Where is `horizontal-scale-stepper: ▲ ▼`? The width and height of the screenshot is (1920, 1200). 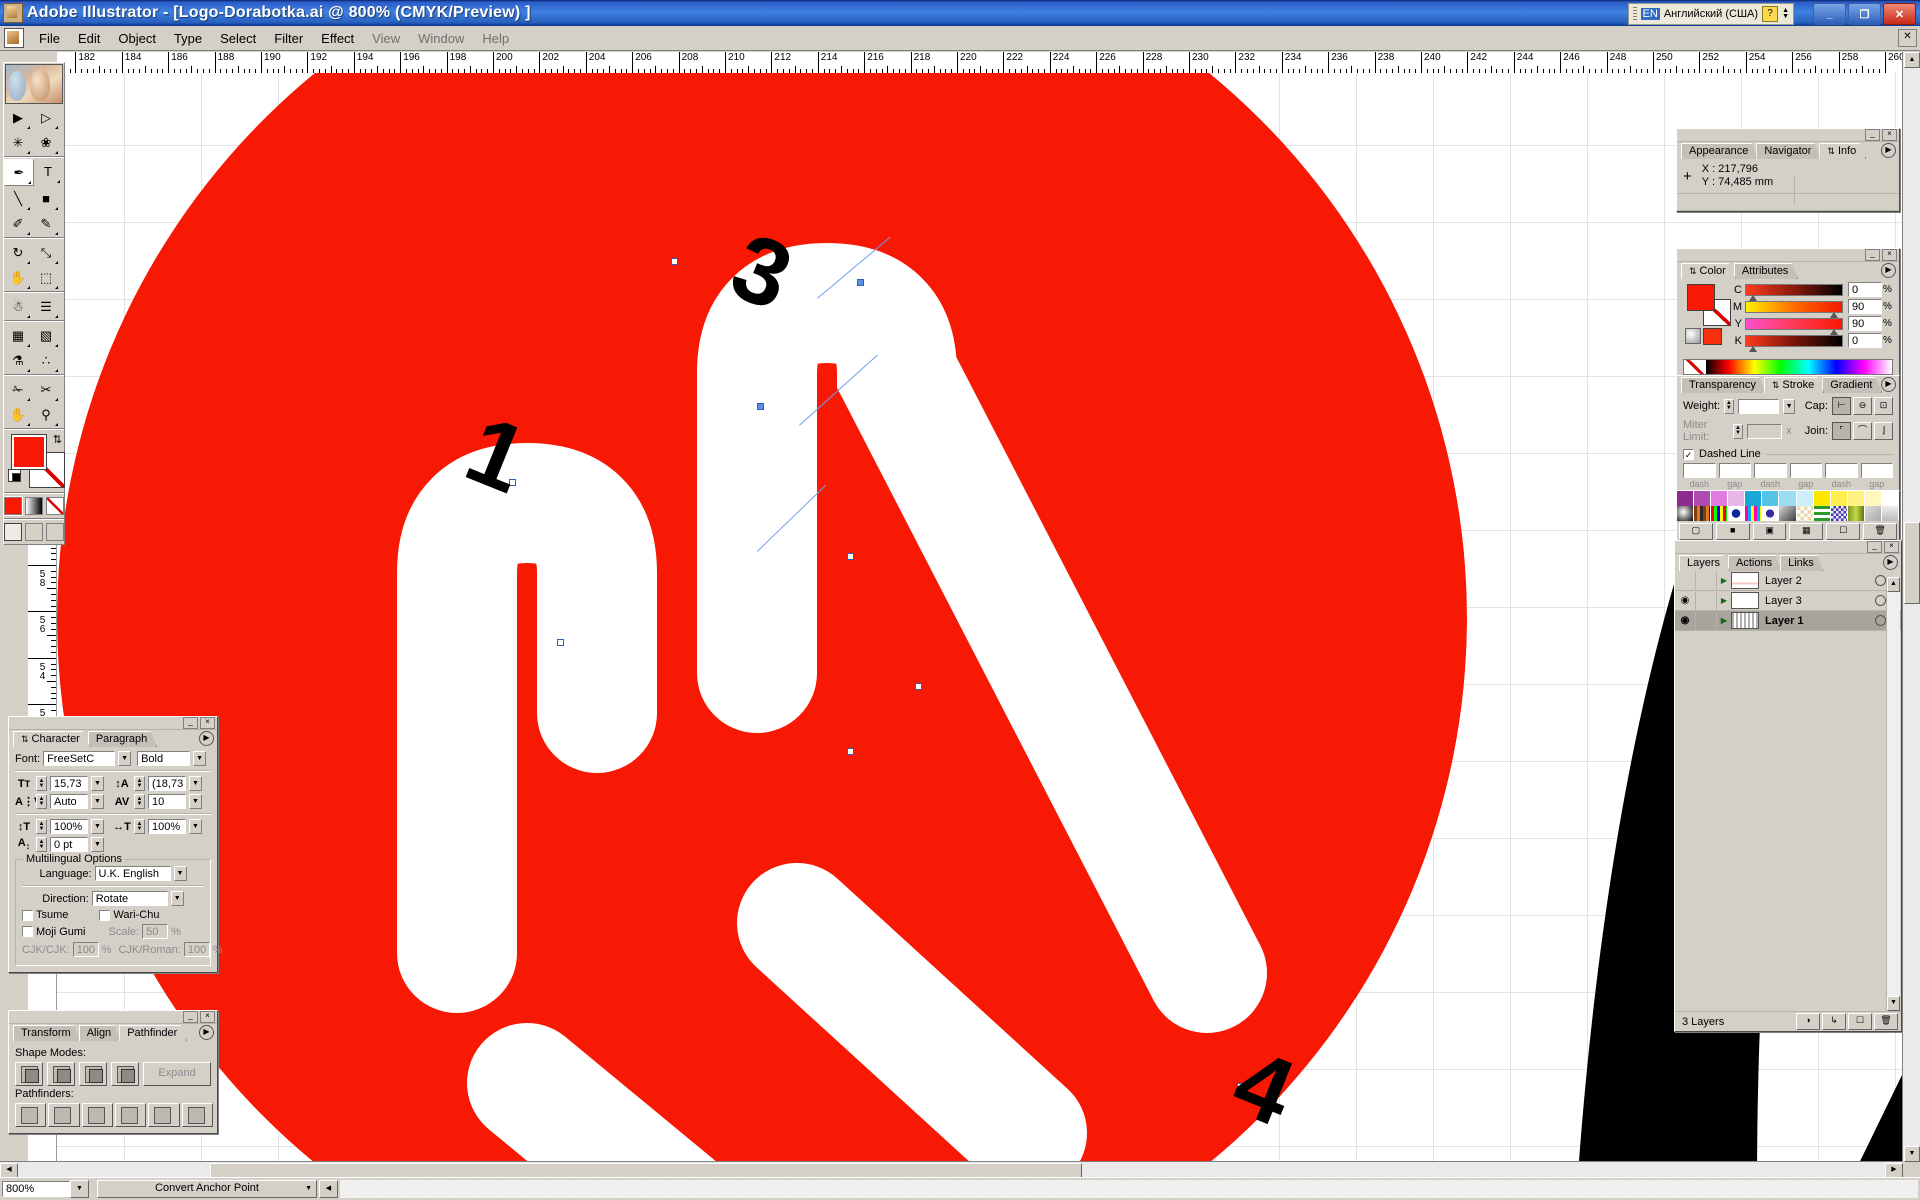
horizontal-scale-stepper: ▲ ▼ is located at coordinates (139, 826).